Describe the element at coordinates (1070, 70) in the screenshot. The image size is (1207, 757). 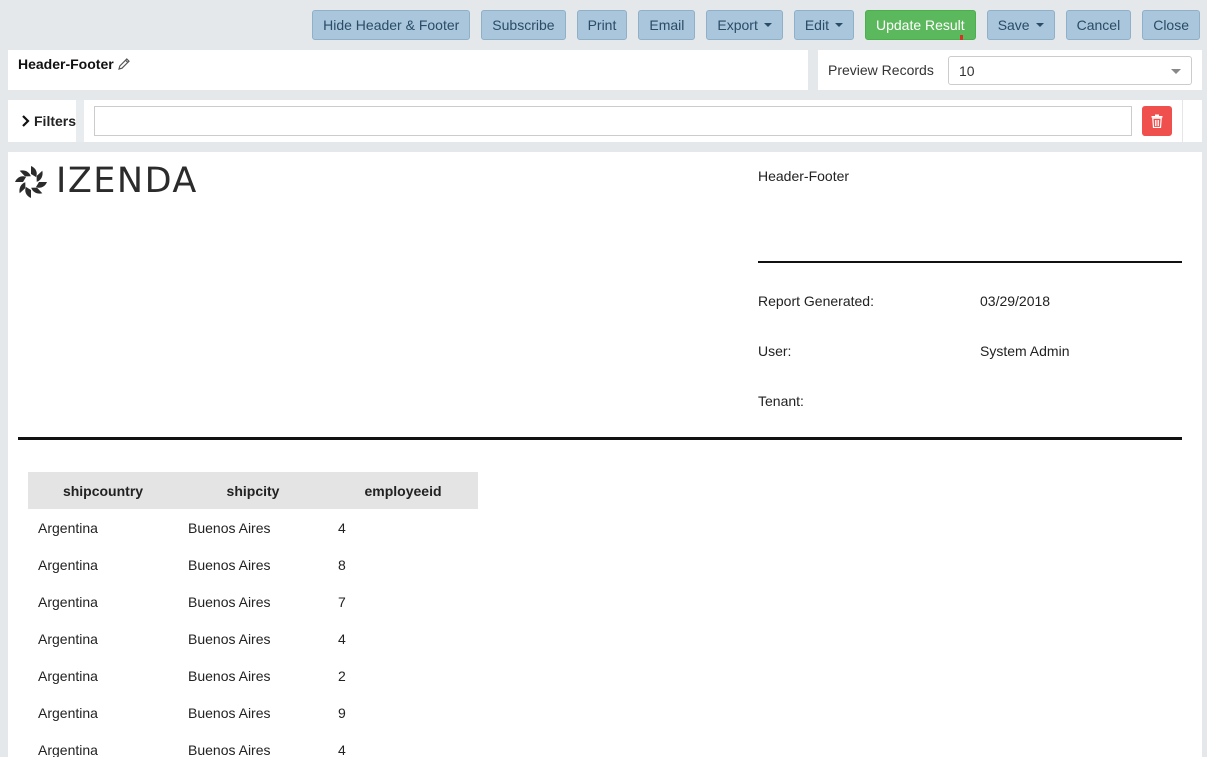
I see `preview-records-select: 10` at that location.